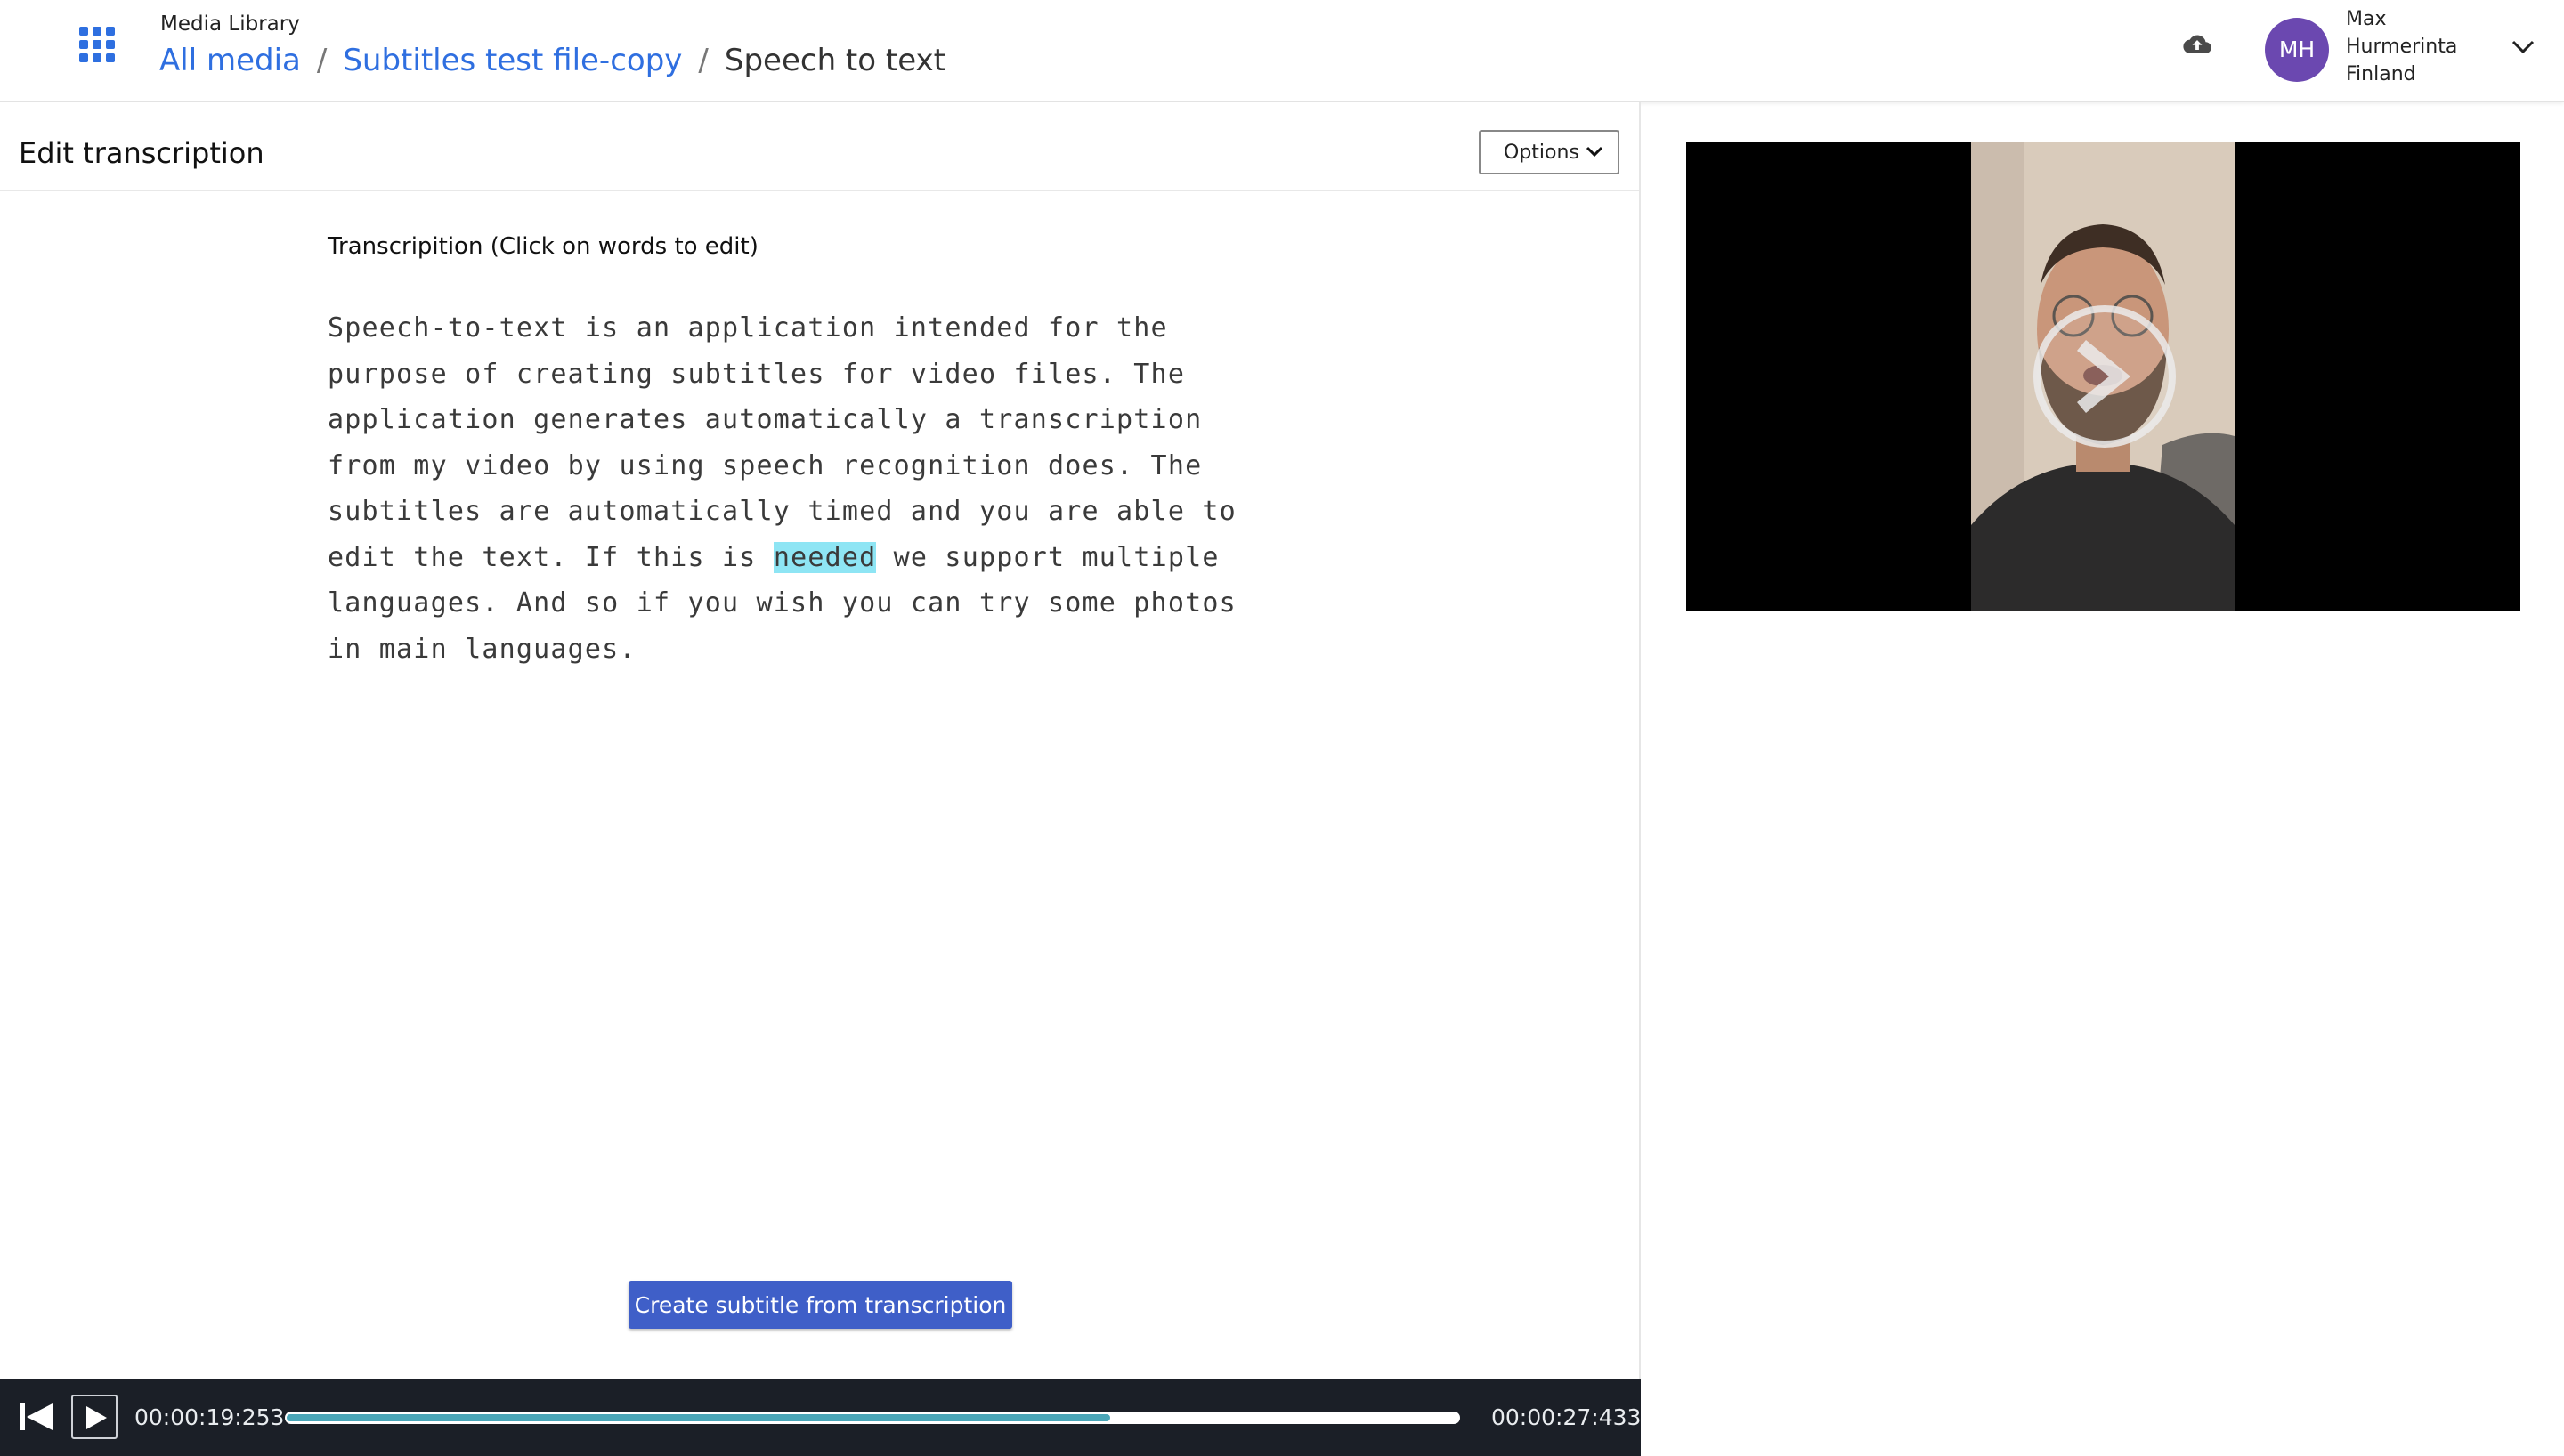 This screenshot has width=2564, height=1456. I want to click on video-play-icon, so click(2105, 376).